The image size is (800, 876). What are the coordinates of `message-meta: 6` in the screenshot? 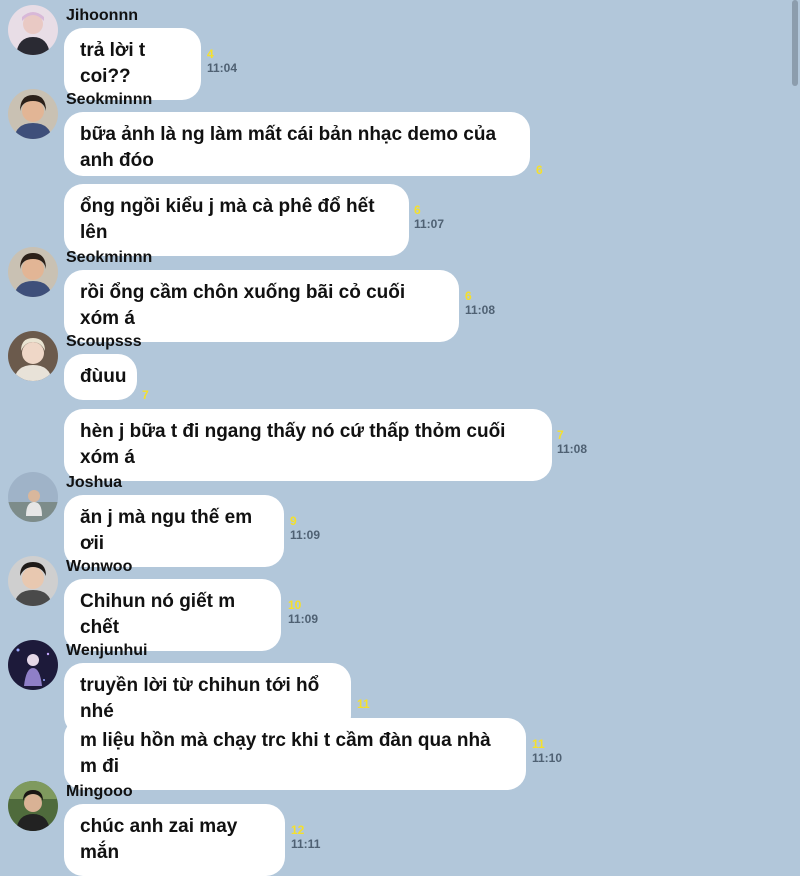 It's located at (539, 170).